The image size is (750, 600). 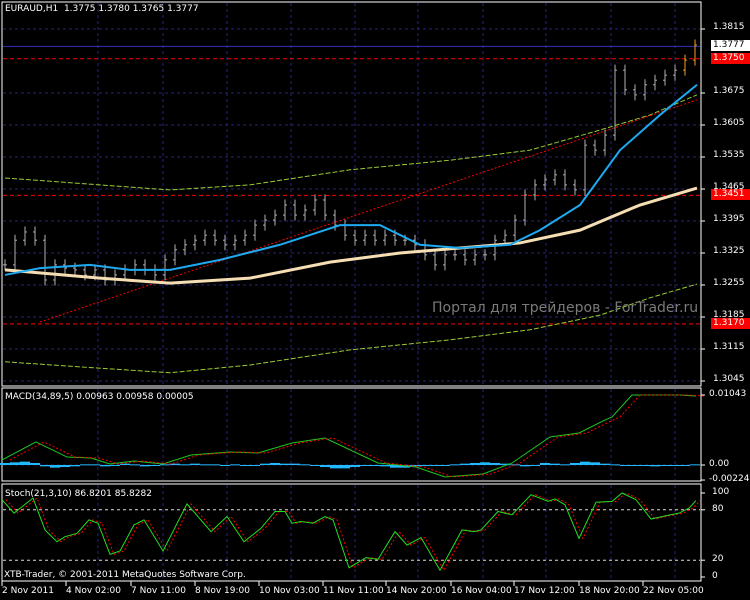 What do you see at coordinates (729, 91) in the screenshot?
I see `y-tick-label: 1.3675` at bounding box center [729, 91].